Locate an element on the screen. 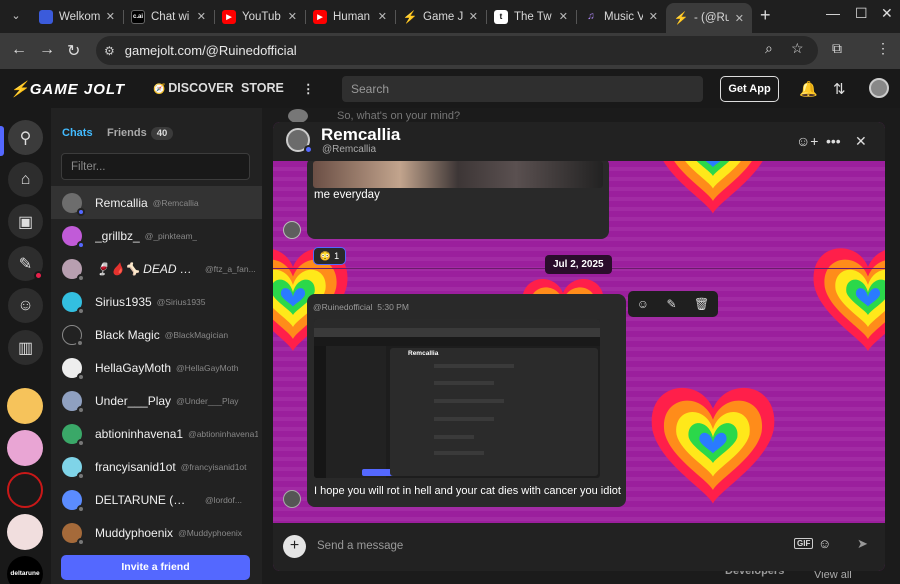 The image size is (900, 584). chat-row: Sirius1935 @Sirius1935 is located at coordinates (156, 301).